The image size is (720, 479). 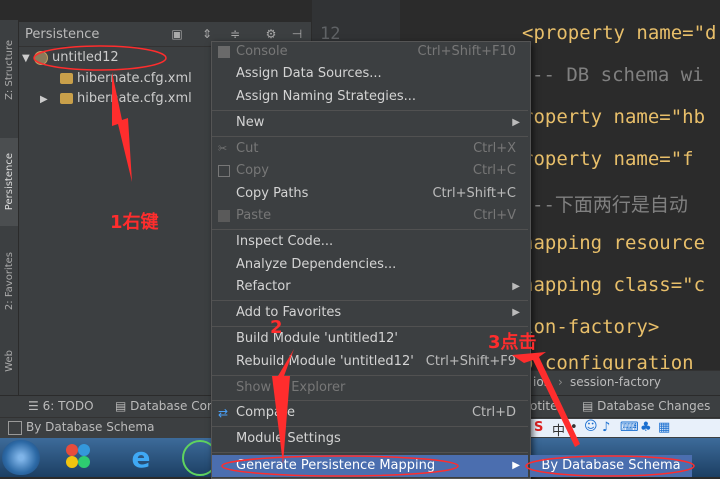 I want to click on annotation-step3: 3点击, so click(x=512, y=342).